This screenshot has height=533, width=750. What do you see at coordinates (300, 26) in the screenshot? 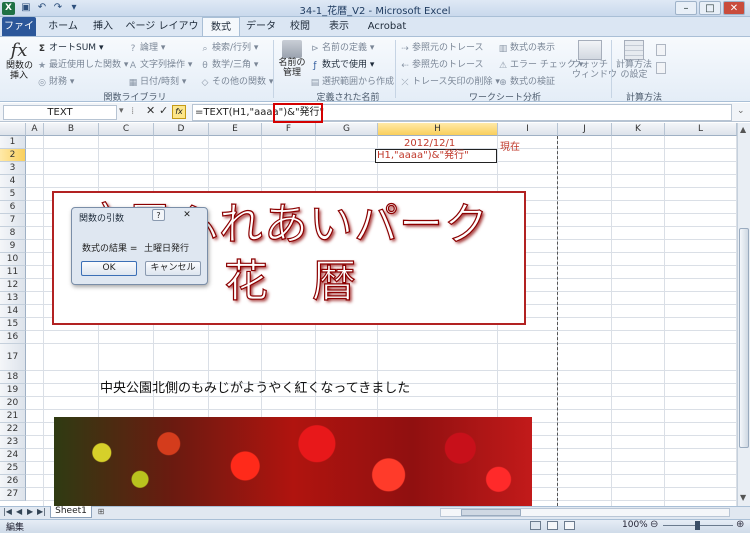
I see `tab-review: 校閲` at bounding box center [300, 26].